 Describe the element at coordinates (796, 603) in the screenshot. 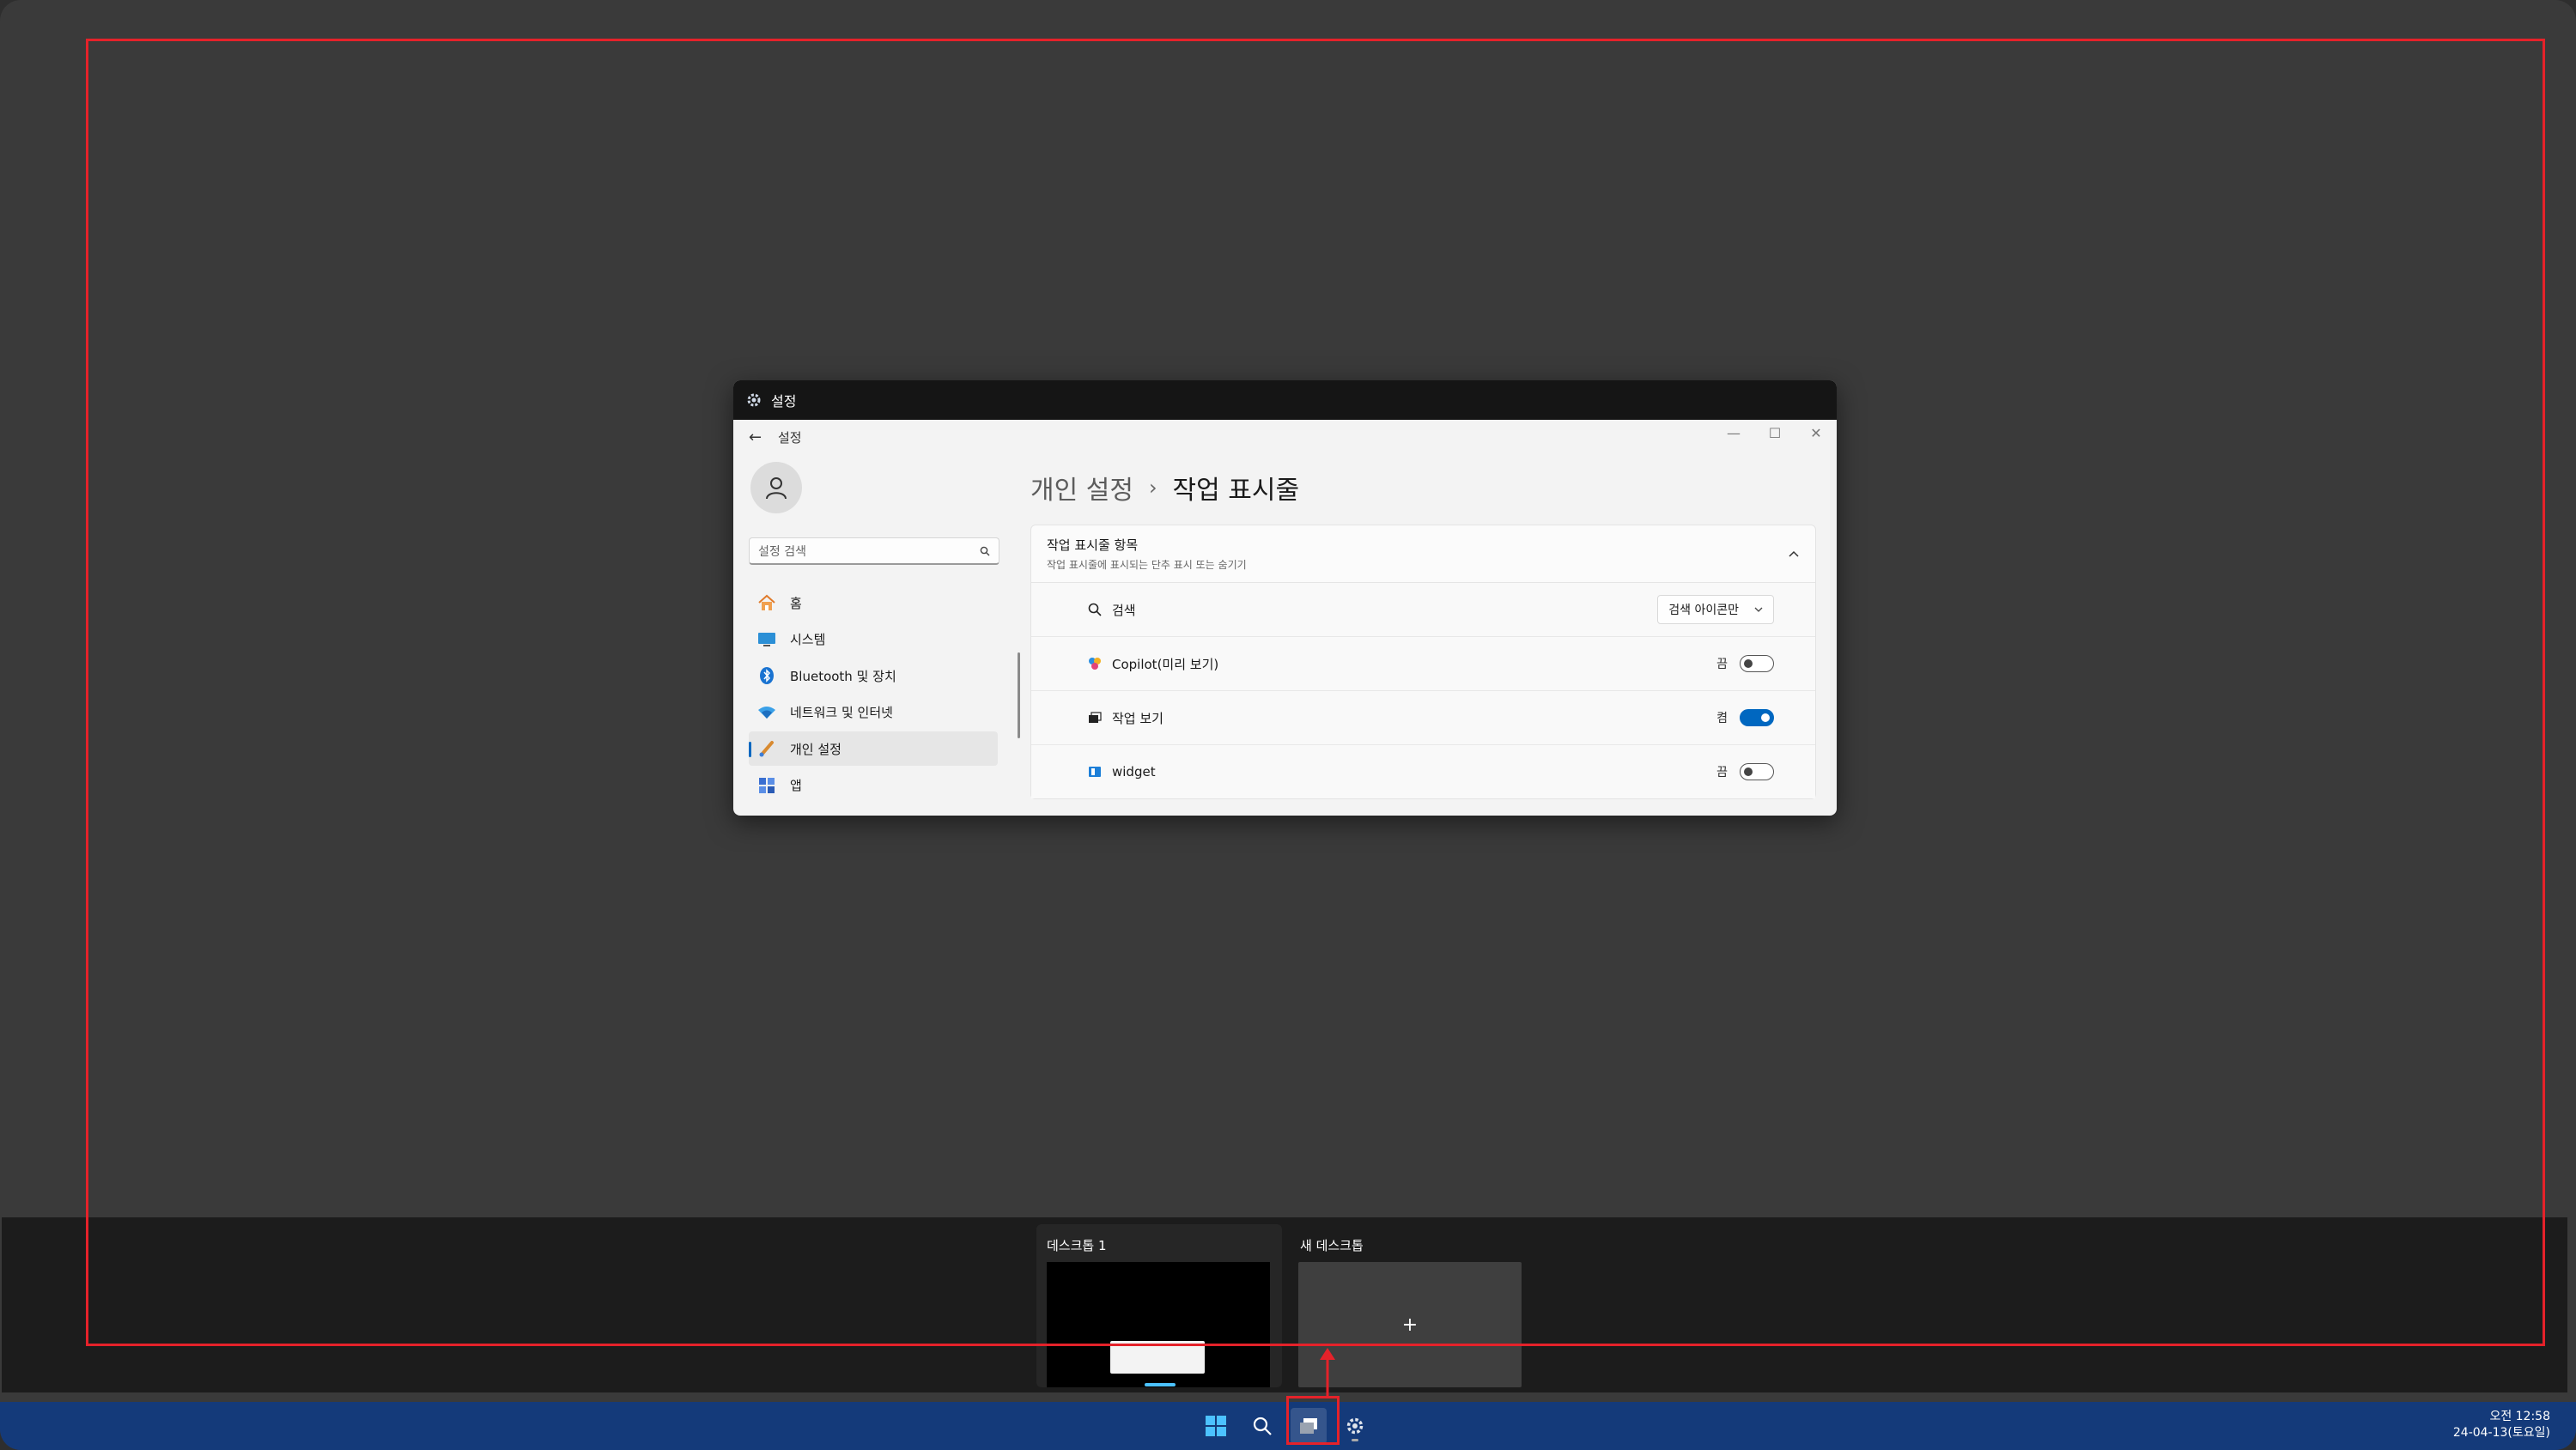

I see `sidebar-item-label: 홈` at that location.